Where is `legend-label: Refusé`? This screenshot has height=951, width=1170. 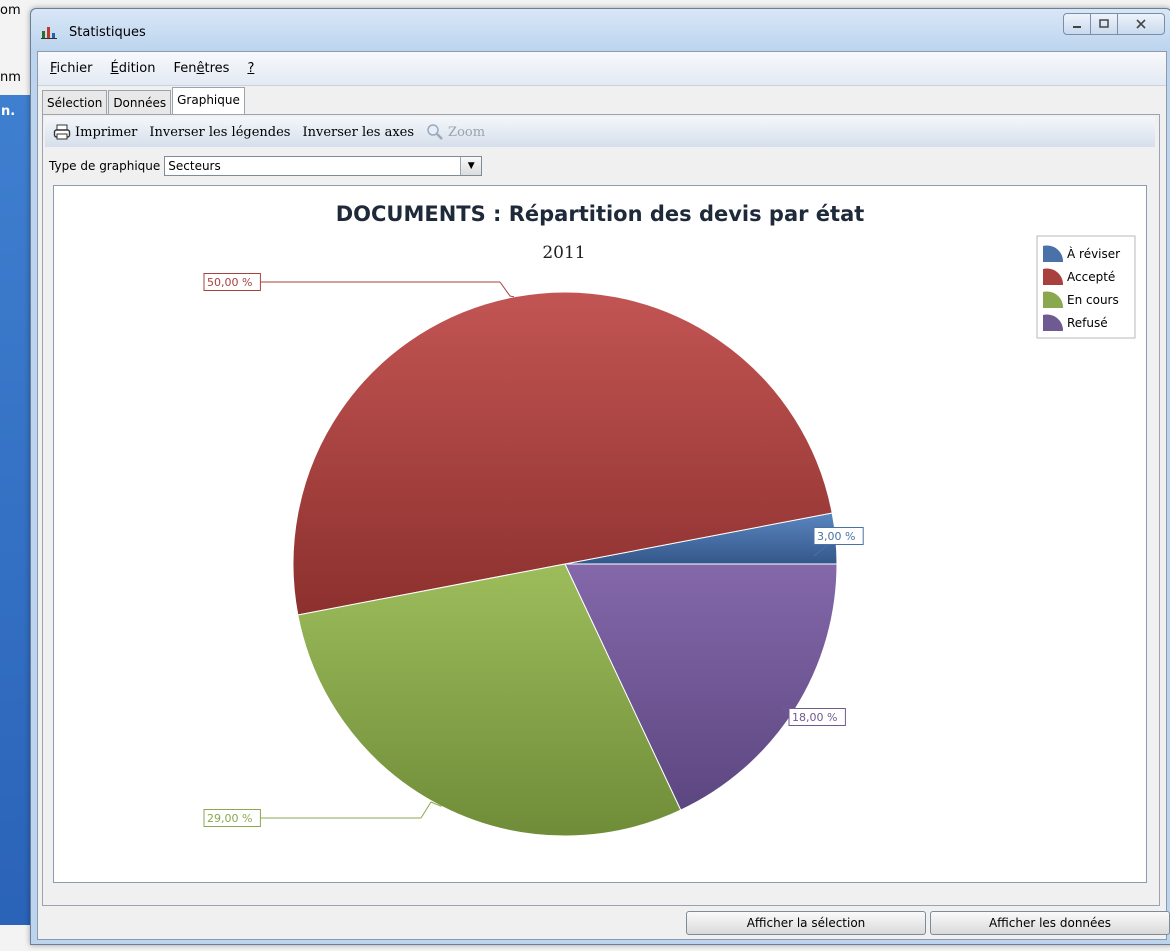 legend-label: Refusé is located at coordinates (1087, 323).